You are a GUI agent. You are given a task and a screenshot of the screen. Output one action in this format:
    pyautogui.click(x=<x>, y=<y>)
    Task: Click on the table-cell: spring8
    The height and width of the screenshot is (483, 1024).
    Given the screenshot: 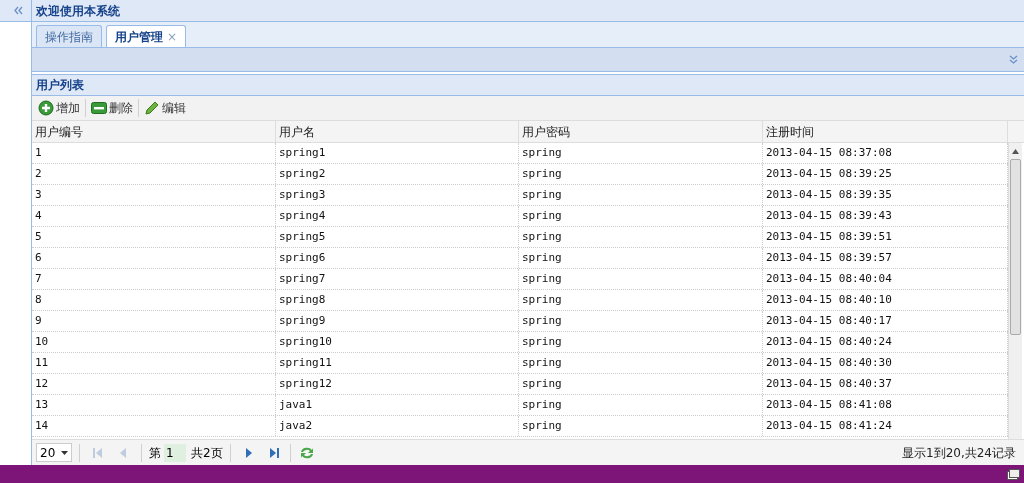 What is the action you would take?
    pyautogui.click(x=397, y=300)
    